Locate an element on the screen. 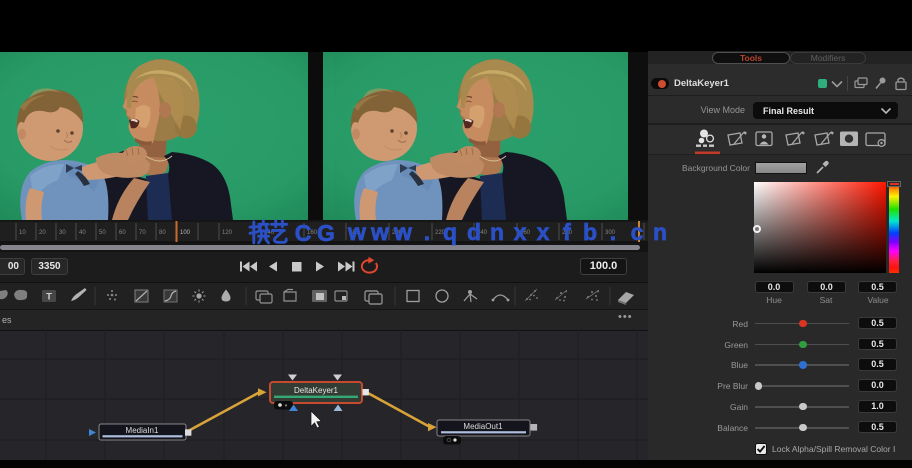  svg-text: c is located at coordinates (637, 232).